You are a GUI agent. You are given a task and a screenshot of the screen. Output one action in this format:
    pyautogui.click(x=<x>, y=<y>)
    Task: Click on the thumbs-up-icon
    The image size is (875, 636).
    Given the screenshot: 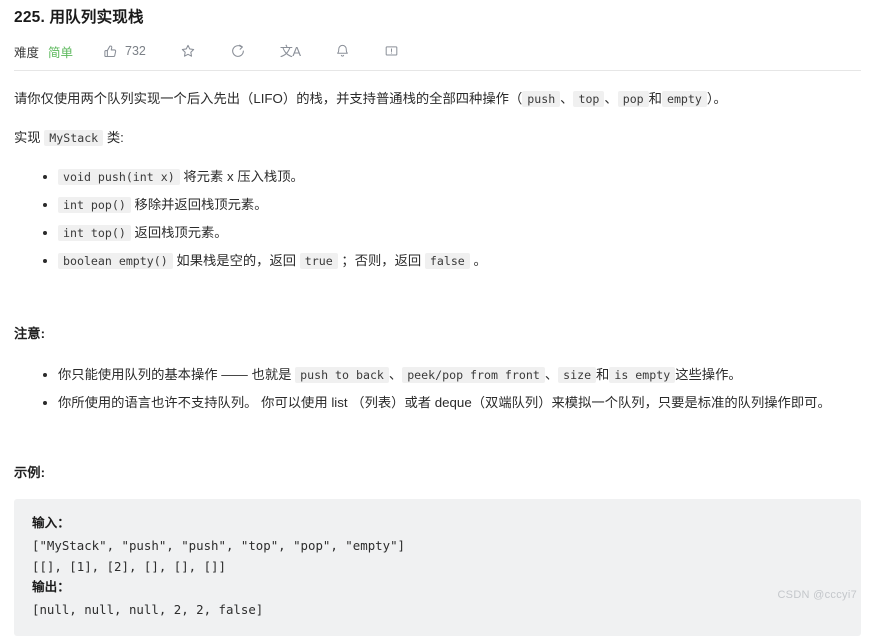 What is the action you would take?
    pyautogui.click(x=110, y=51)
    